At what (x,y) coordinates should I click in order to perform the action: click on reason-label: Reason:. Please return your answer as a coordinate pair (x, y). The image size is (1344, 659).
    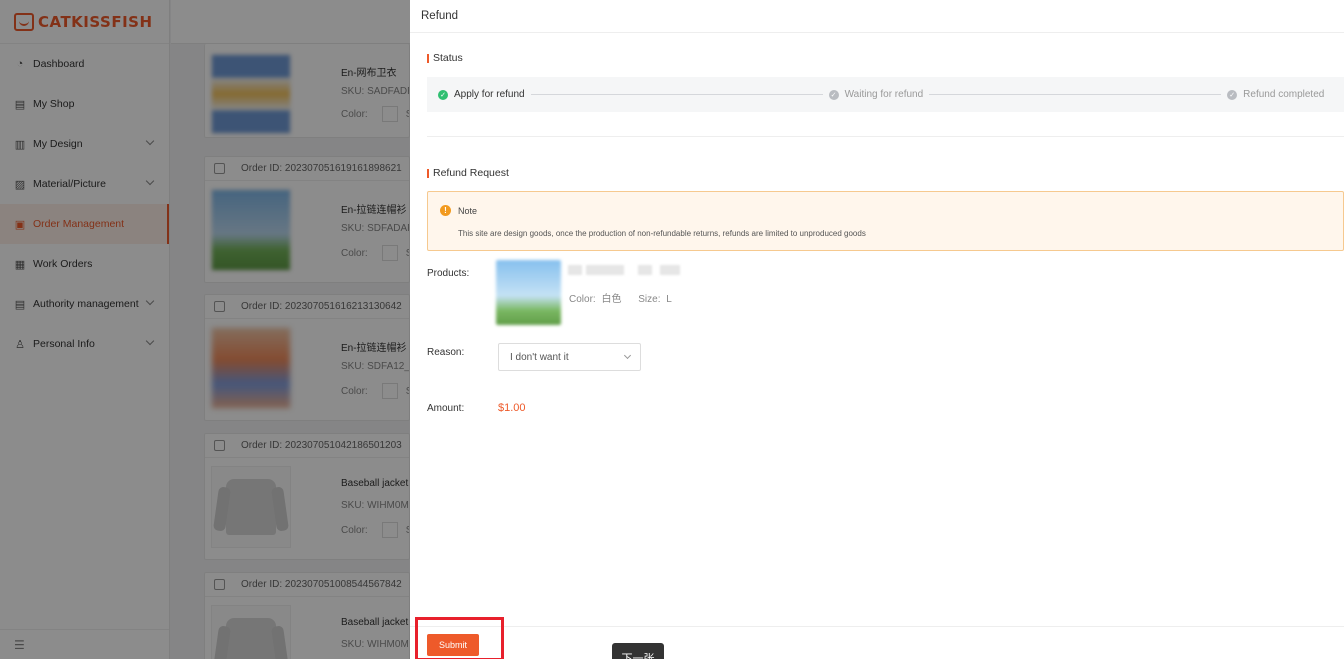
    Looking at the image, I should click on (446, 352).